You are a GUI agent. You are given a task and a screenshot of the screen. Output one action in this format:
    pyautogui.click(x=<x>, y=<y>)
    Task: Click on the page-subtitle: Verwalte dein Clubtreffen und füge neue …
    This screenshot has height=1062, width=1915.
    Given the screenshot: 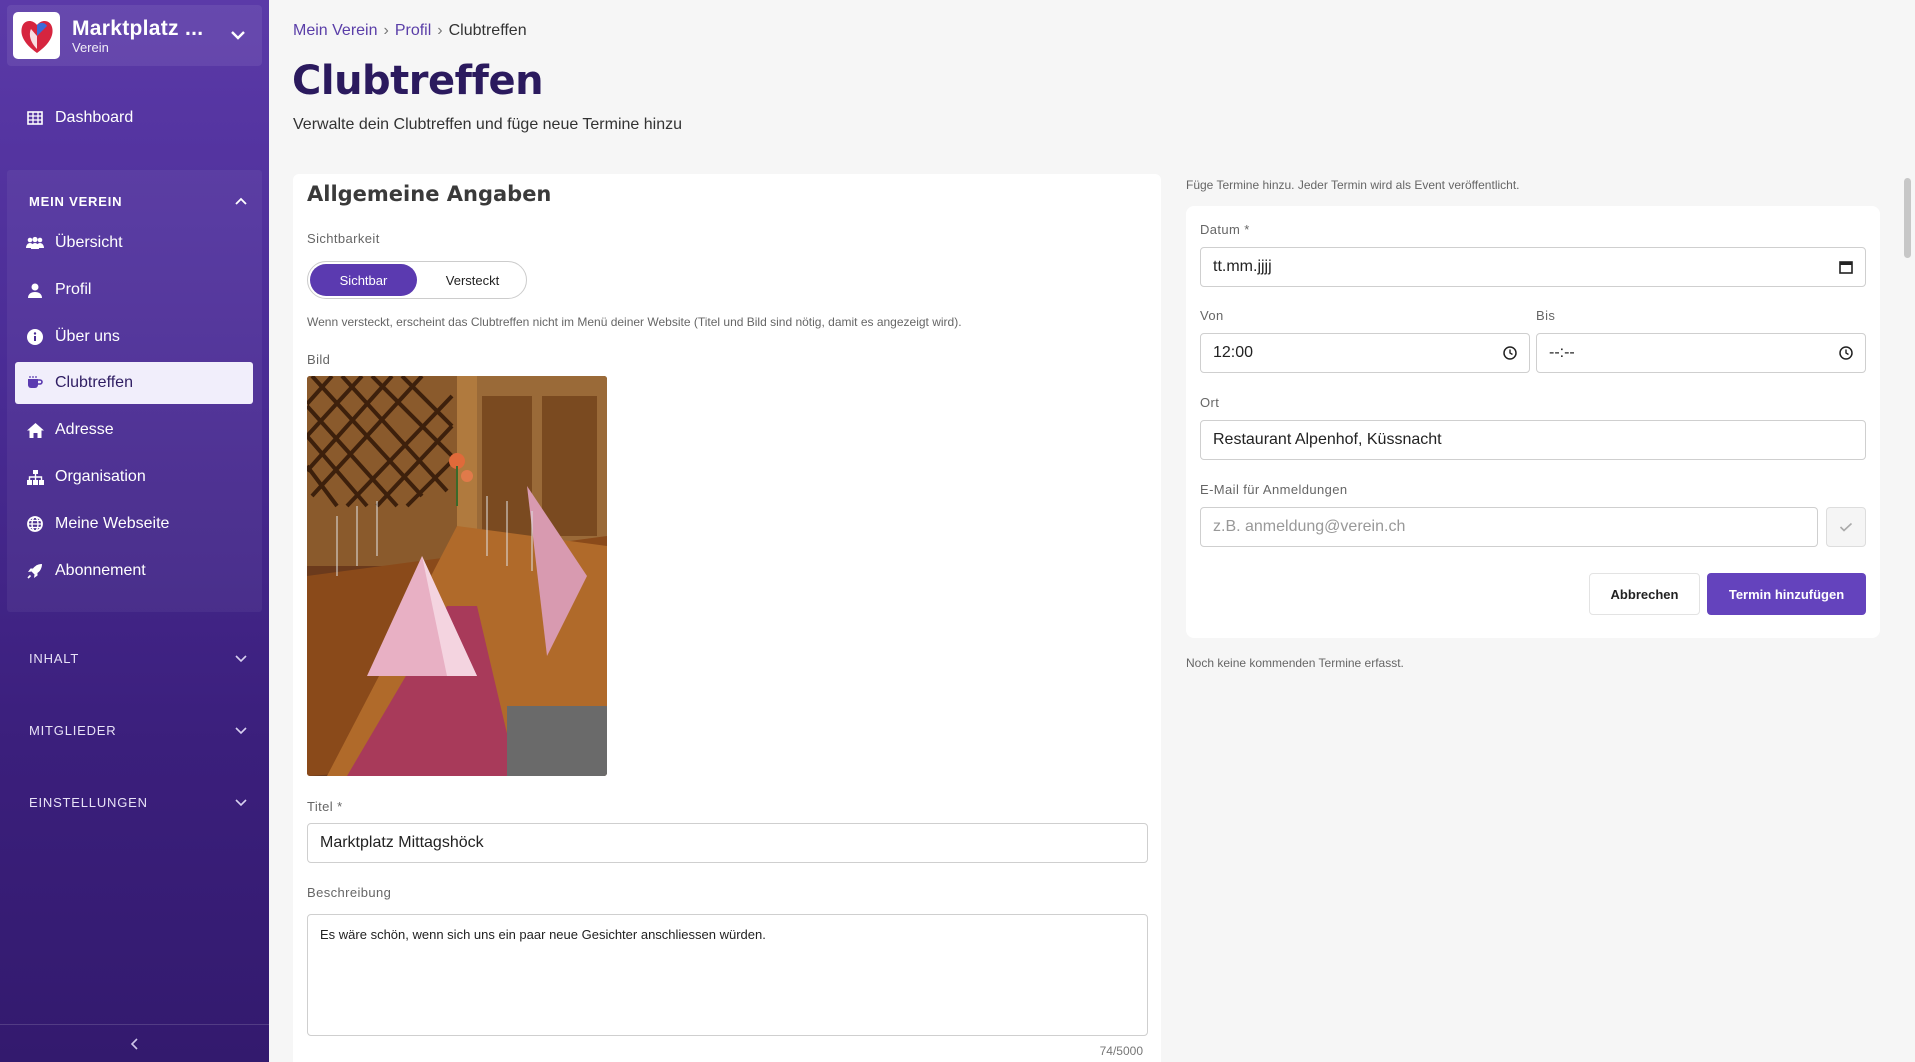 What is the action you would take?
    pyautogui.click(x=488, y=124)
    